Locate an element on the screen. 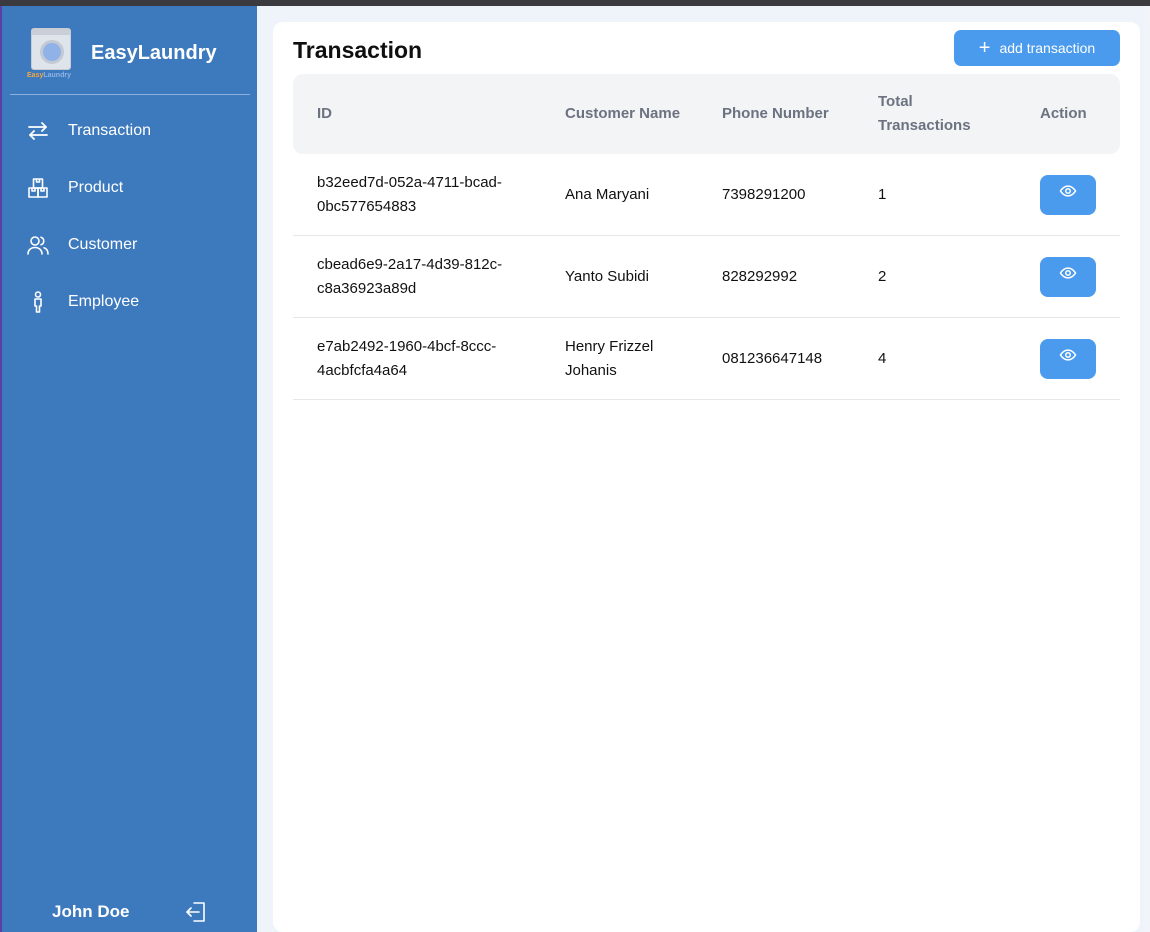  boxes-icon is located at coordinates (38, 188).